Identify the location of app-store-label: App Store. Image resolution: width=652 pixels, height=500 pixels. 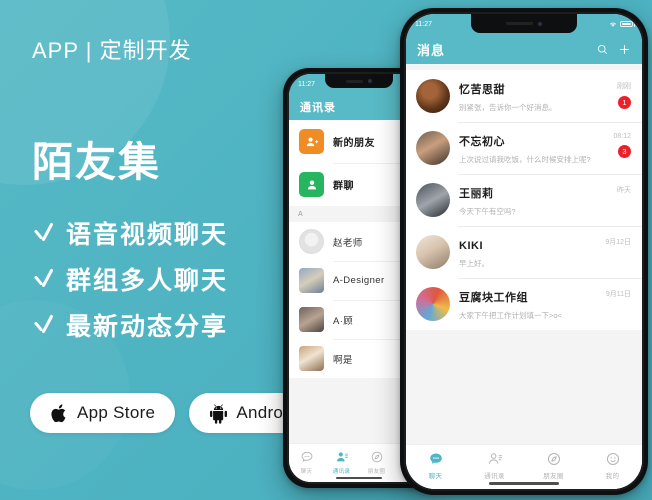
(116, 412).